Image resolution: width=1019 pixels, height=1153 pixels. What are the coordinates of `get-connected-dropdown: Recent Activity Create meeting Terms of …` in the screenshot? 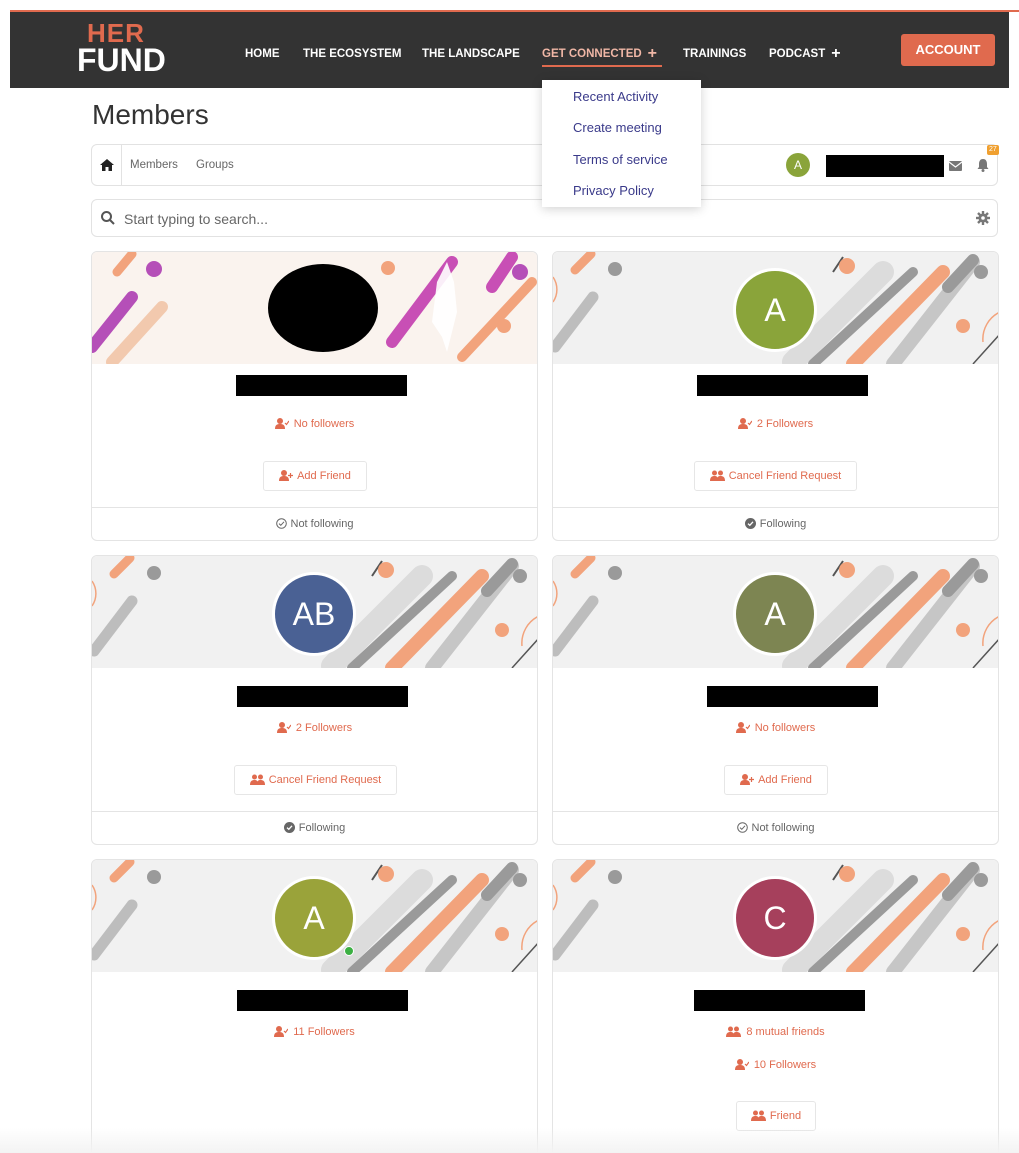 It's located at (621, 143).